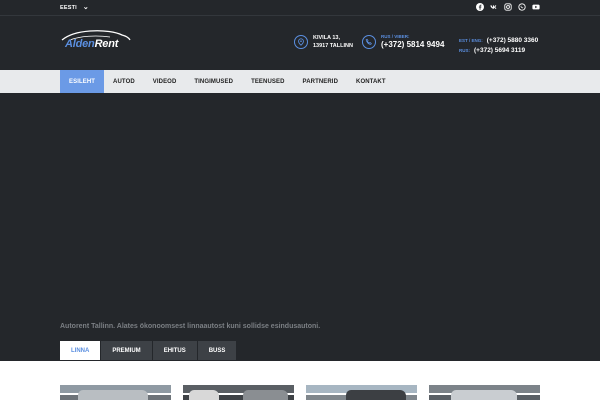 The height and width of the screenshot is (400, 600). I want to click on youtube-icon, so click(536, 7).